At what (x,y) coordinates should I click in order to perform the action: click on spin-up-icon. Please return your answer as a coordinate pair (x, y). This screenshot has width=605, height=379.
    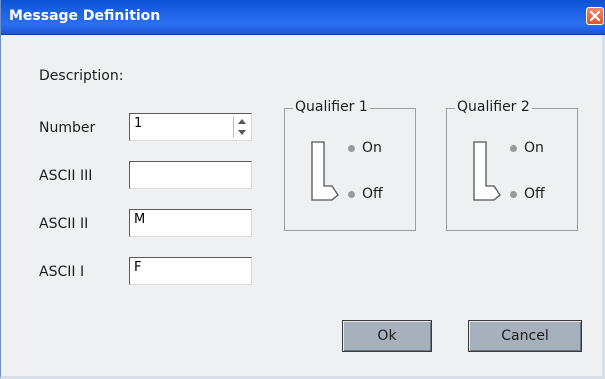
    Looking at the image, I should click on (241, 121).